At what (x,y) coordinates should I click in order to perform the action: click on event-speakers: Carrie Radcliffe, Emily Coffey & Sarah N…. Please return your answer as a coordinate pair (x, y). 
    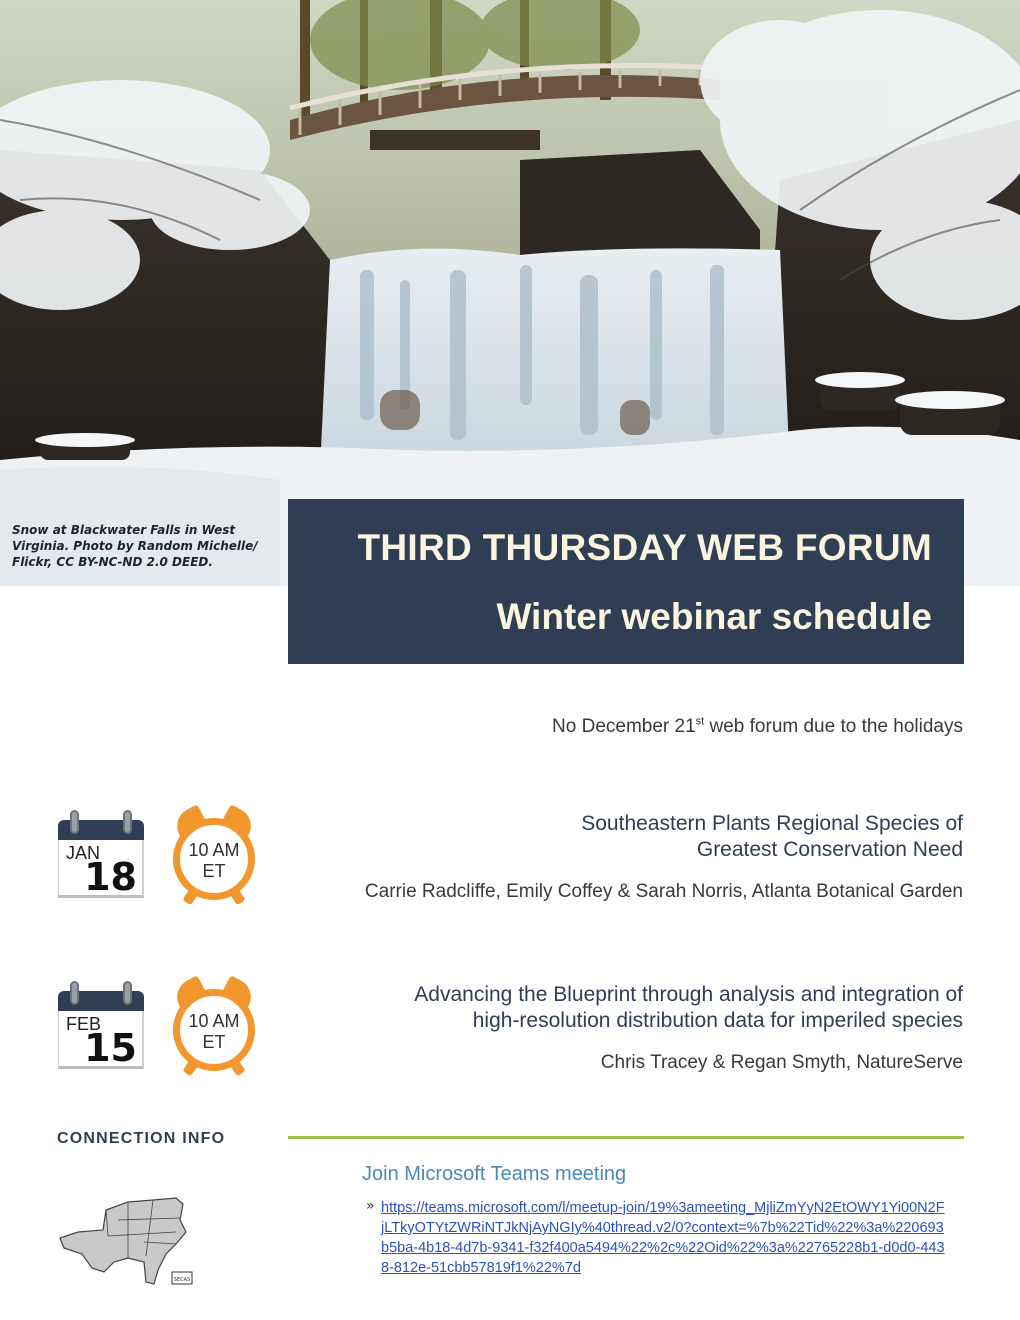
    Looking at the image, I should click on (663, 891).